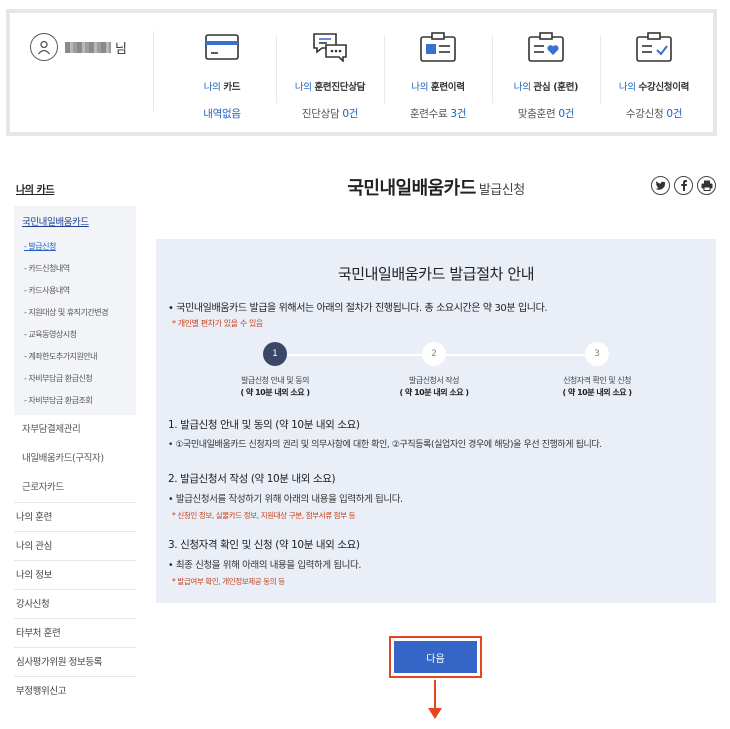 This screenshot has width=730, height=729. I want to click on section-desc: • 최종 신청을 위해 아래의 내용을 입력하게 됩니다., so click(264, 565).